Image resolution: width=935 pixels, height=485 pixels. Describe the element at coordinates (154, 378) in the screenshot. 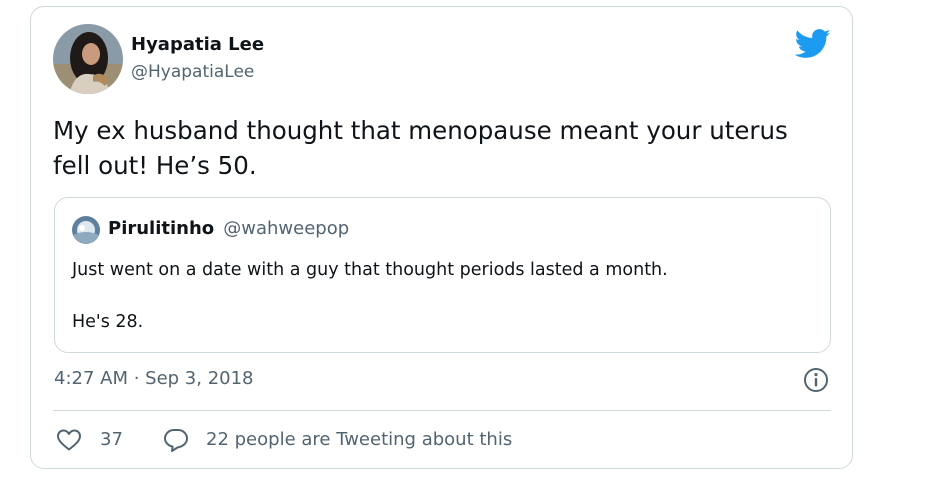

I see `tweet-timestamp: 4:27 AM · Sep 3, 2018` at that location.